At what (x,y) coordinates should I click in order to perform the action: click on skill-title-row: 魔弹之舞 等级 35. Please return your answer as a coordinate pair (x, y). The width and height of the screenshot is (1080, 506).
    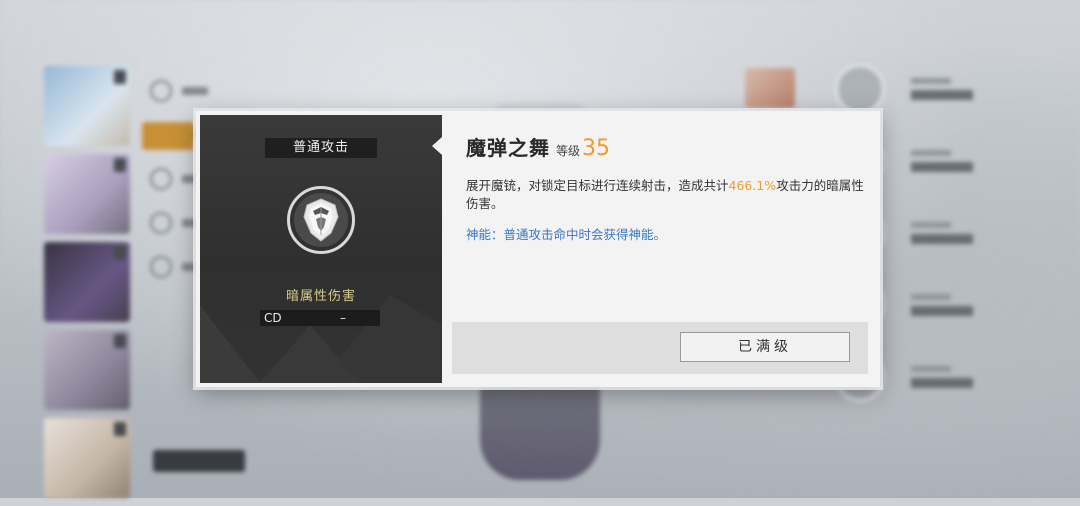
    Looking at the image, I should click on (538, 146).